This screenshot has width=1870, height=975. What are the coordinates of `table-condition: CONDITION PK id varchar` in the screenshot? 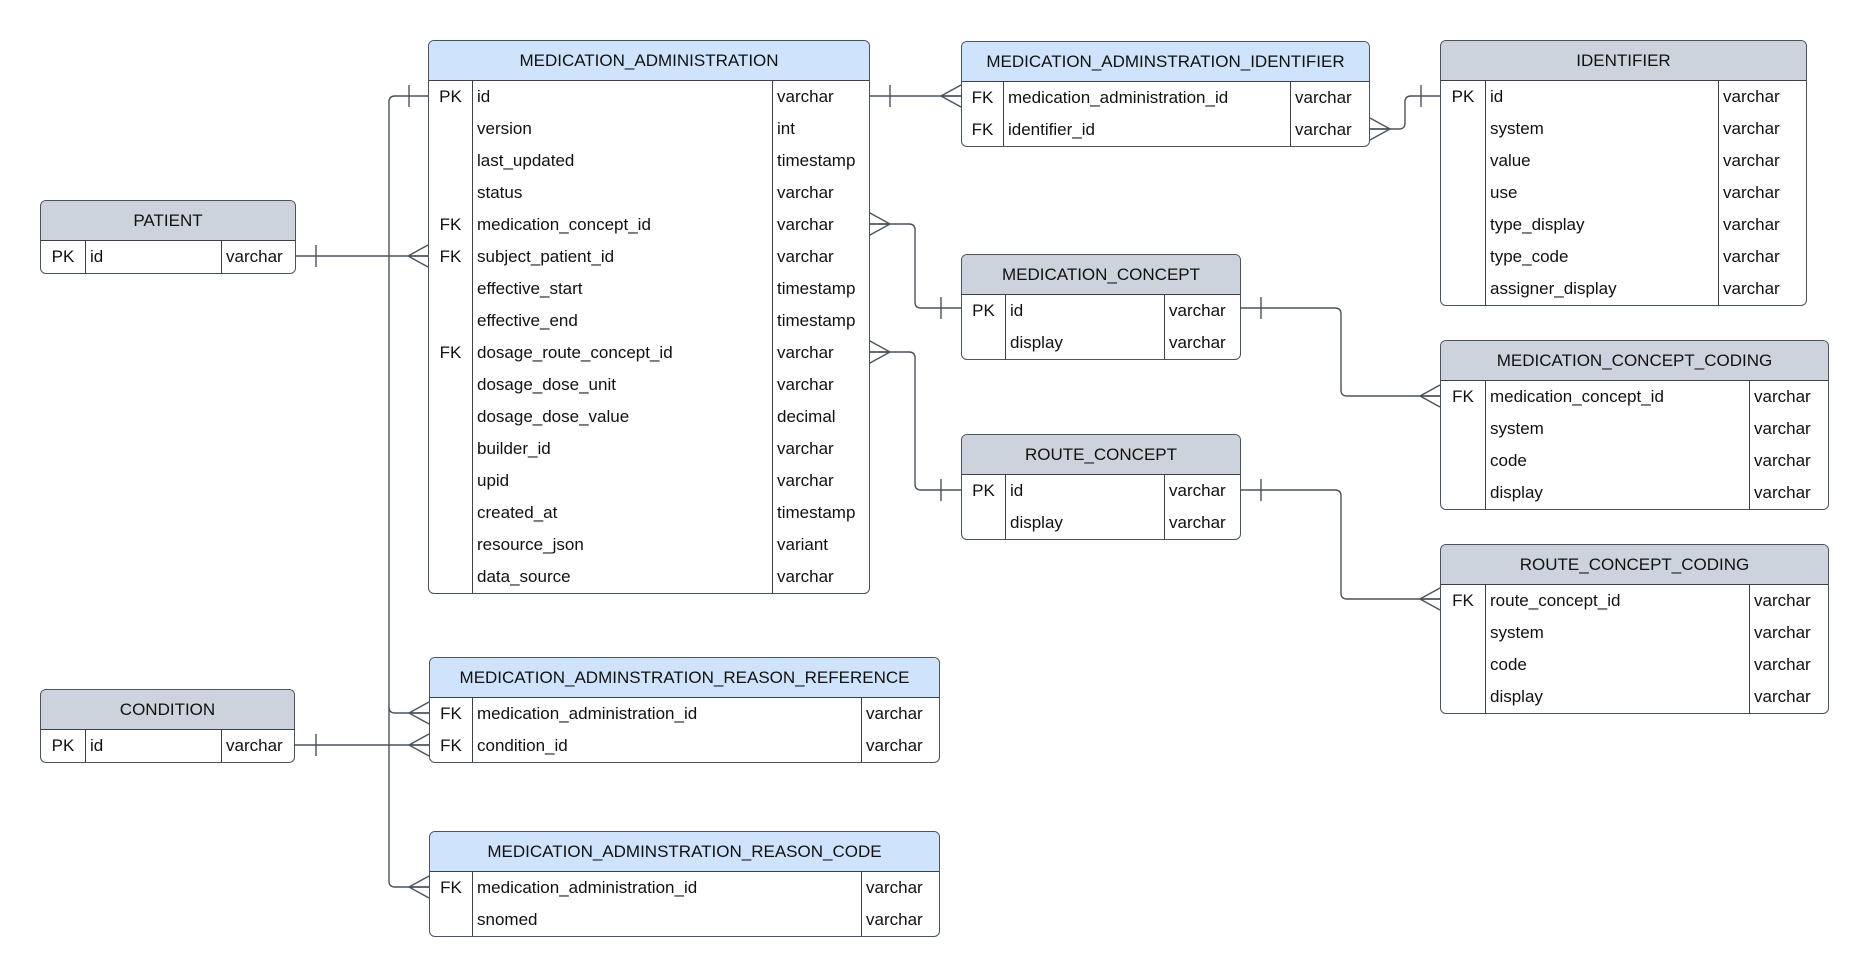 It's located at (167, 726).